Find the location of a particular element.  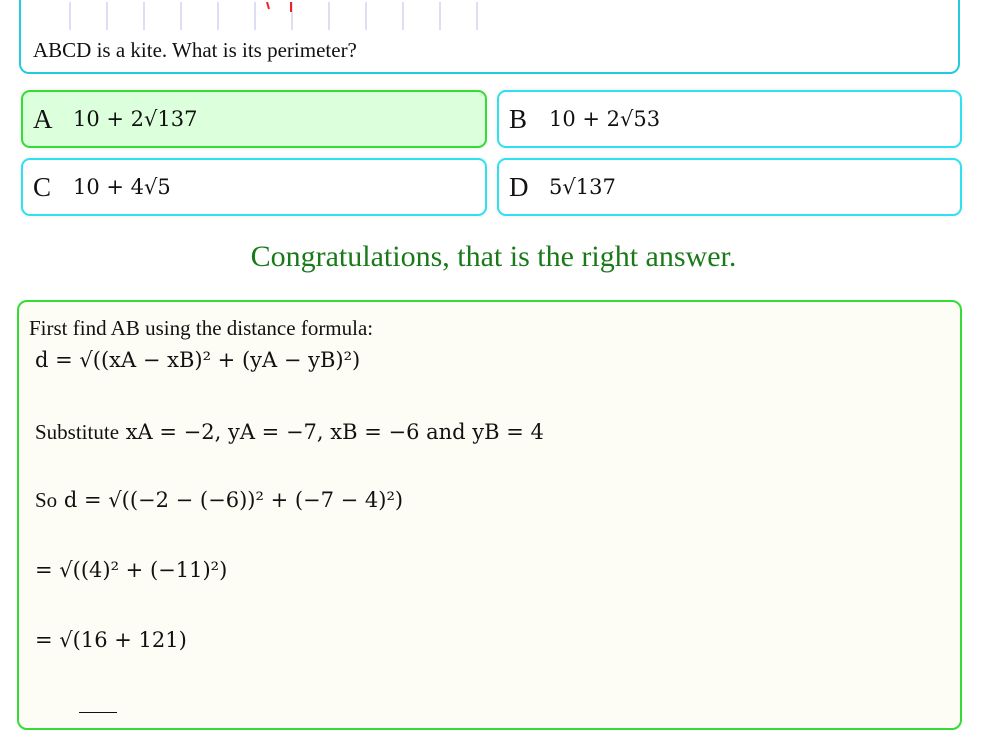

substitute-values: xA = −2, yA = −7, xB = −6 and yB = 4 is located at coordinates (334, 432).